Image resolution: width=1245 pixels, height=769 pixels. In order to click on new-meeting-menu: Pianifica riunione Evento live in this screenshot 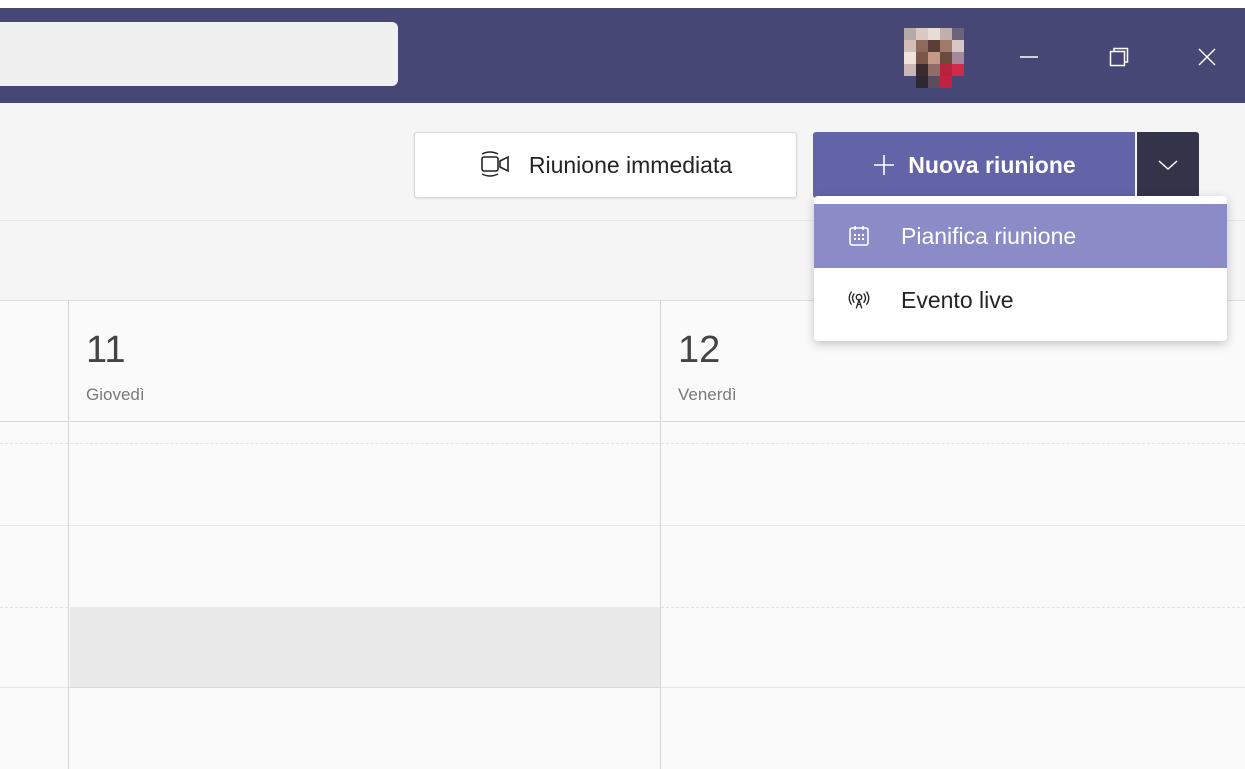, I will do `click(1020, 268)`.